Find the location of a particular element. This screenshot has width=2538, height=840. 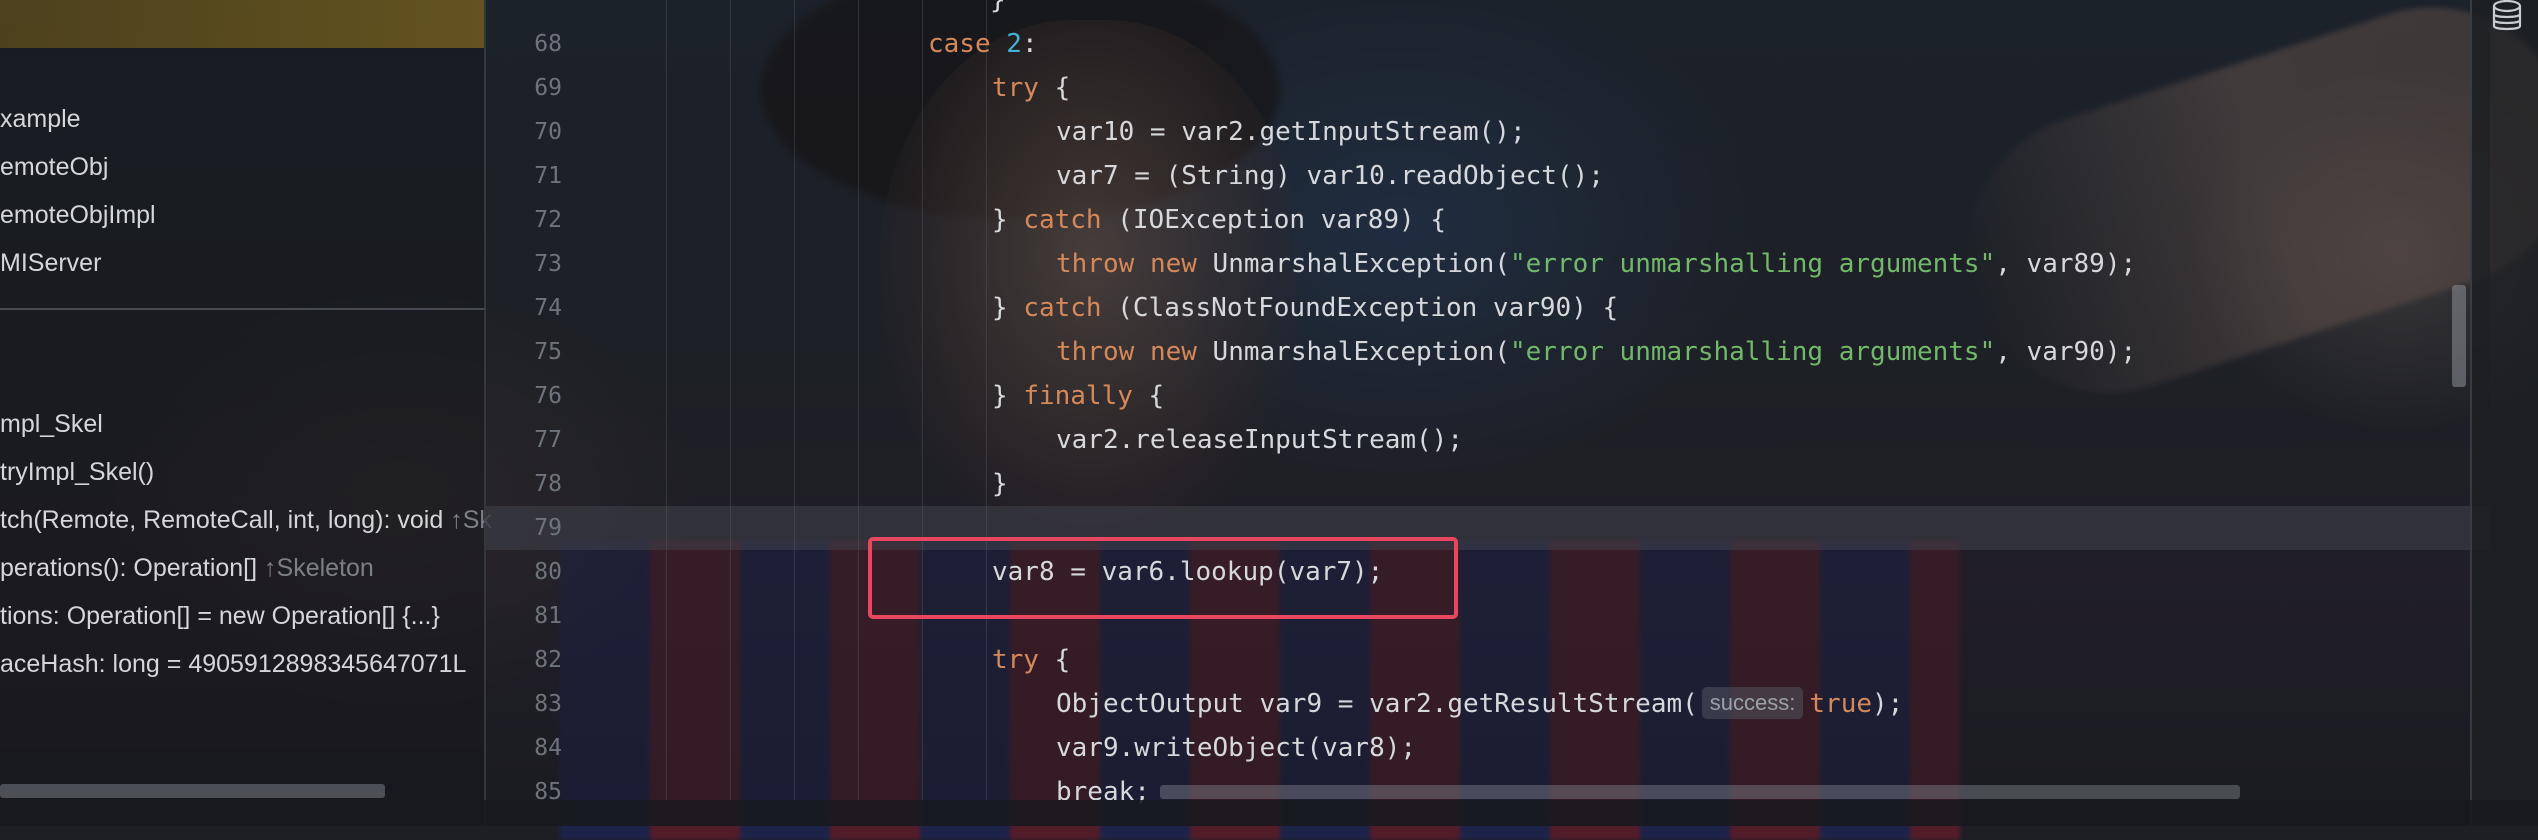

structure-item-label: tch(Remote, RemoteCall, int, long): void is located at coordinates (222, 520).